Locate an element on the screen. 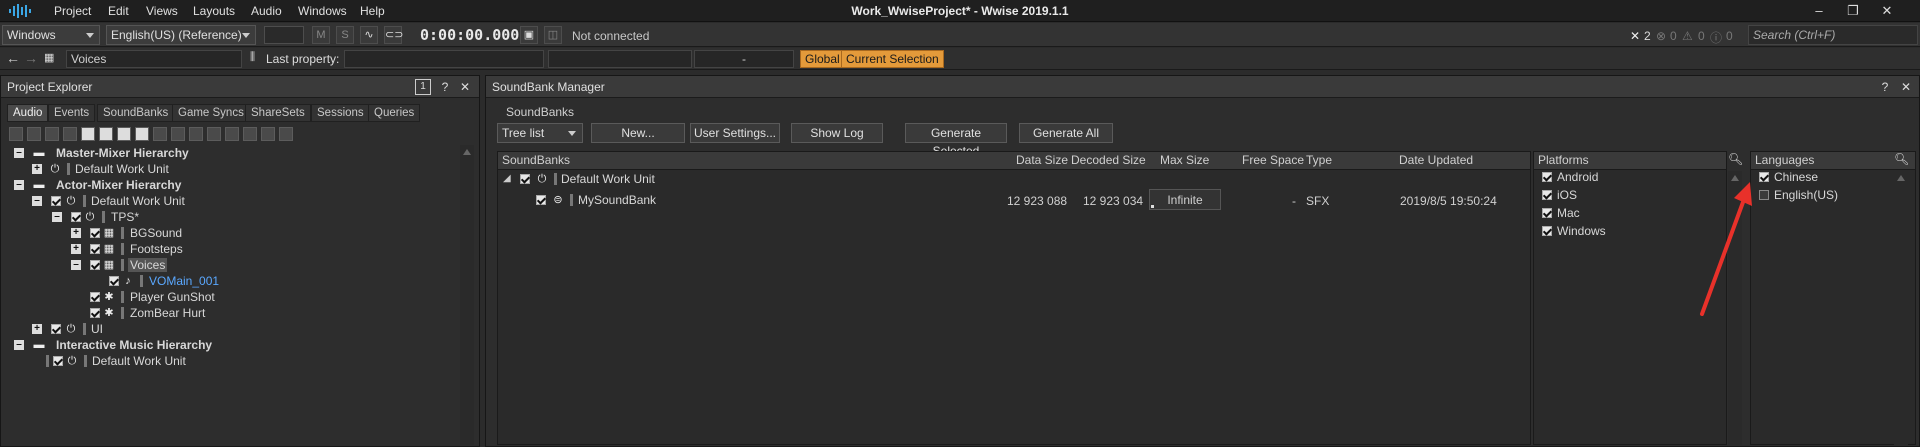 This screenshot has width=1920, height=447. search-input: Search (Ctrl+F) is located at coordinates (1833, 35).